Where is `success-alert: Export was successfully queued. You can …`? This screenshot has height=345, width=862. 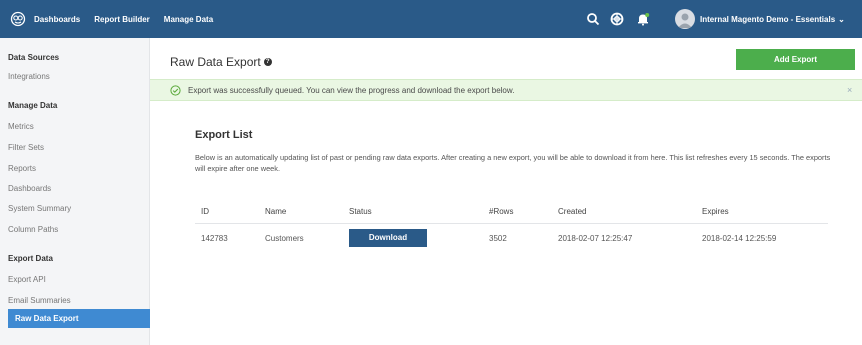 success-alert: Export was successfully queued. You can … is located at coordinates (506, 90).